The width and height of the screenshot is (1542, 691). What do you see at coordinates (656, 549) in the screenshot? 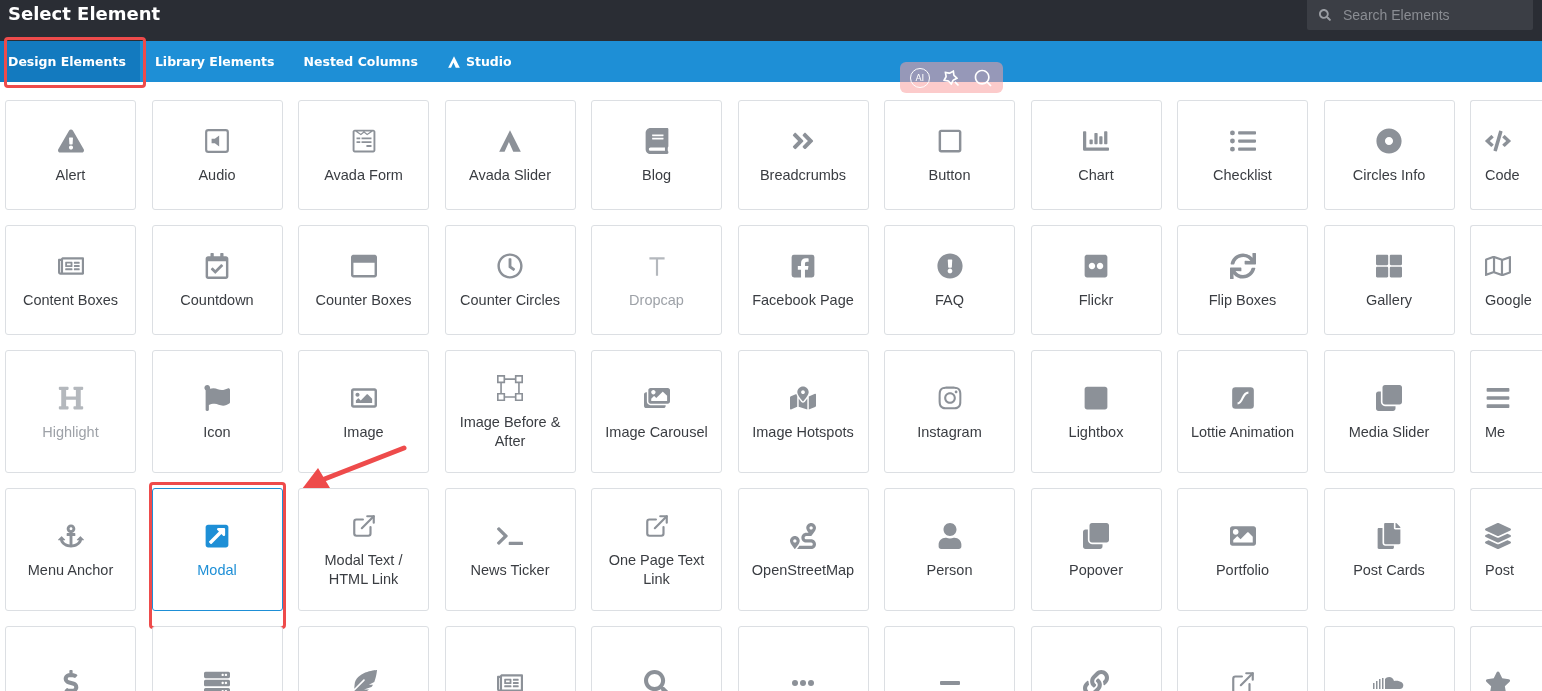
I see `element-card: One Page Text Link` at bounding box center [656, 549].